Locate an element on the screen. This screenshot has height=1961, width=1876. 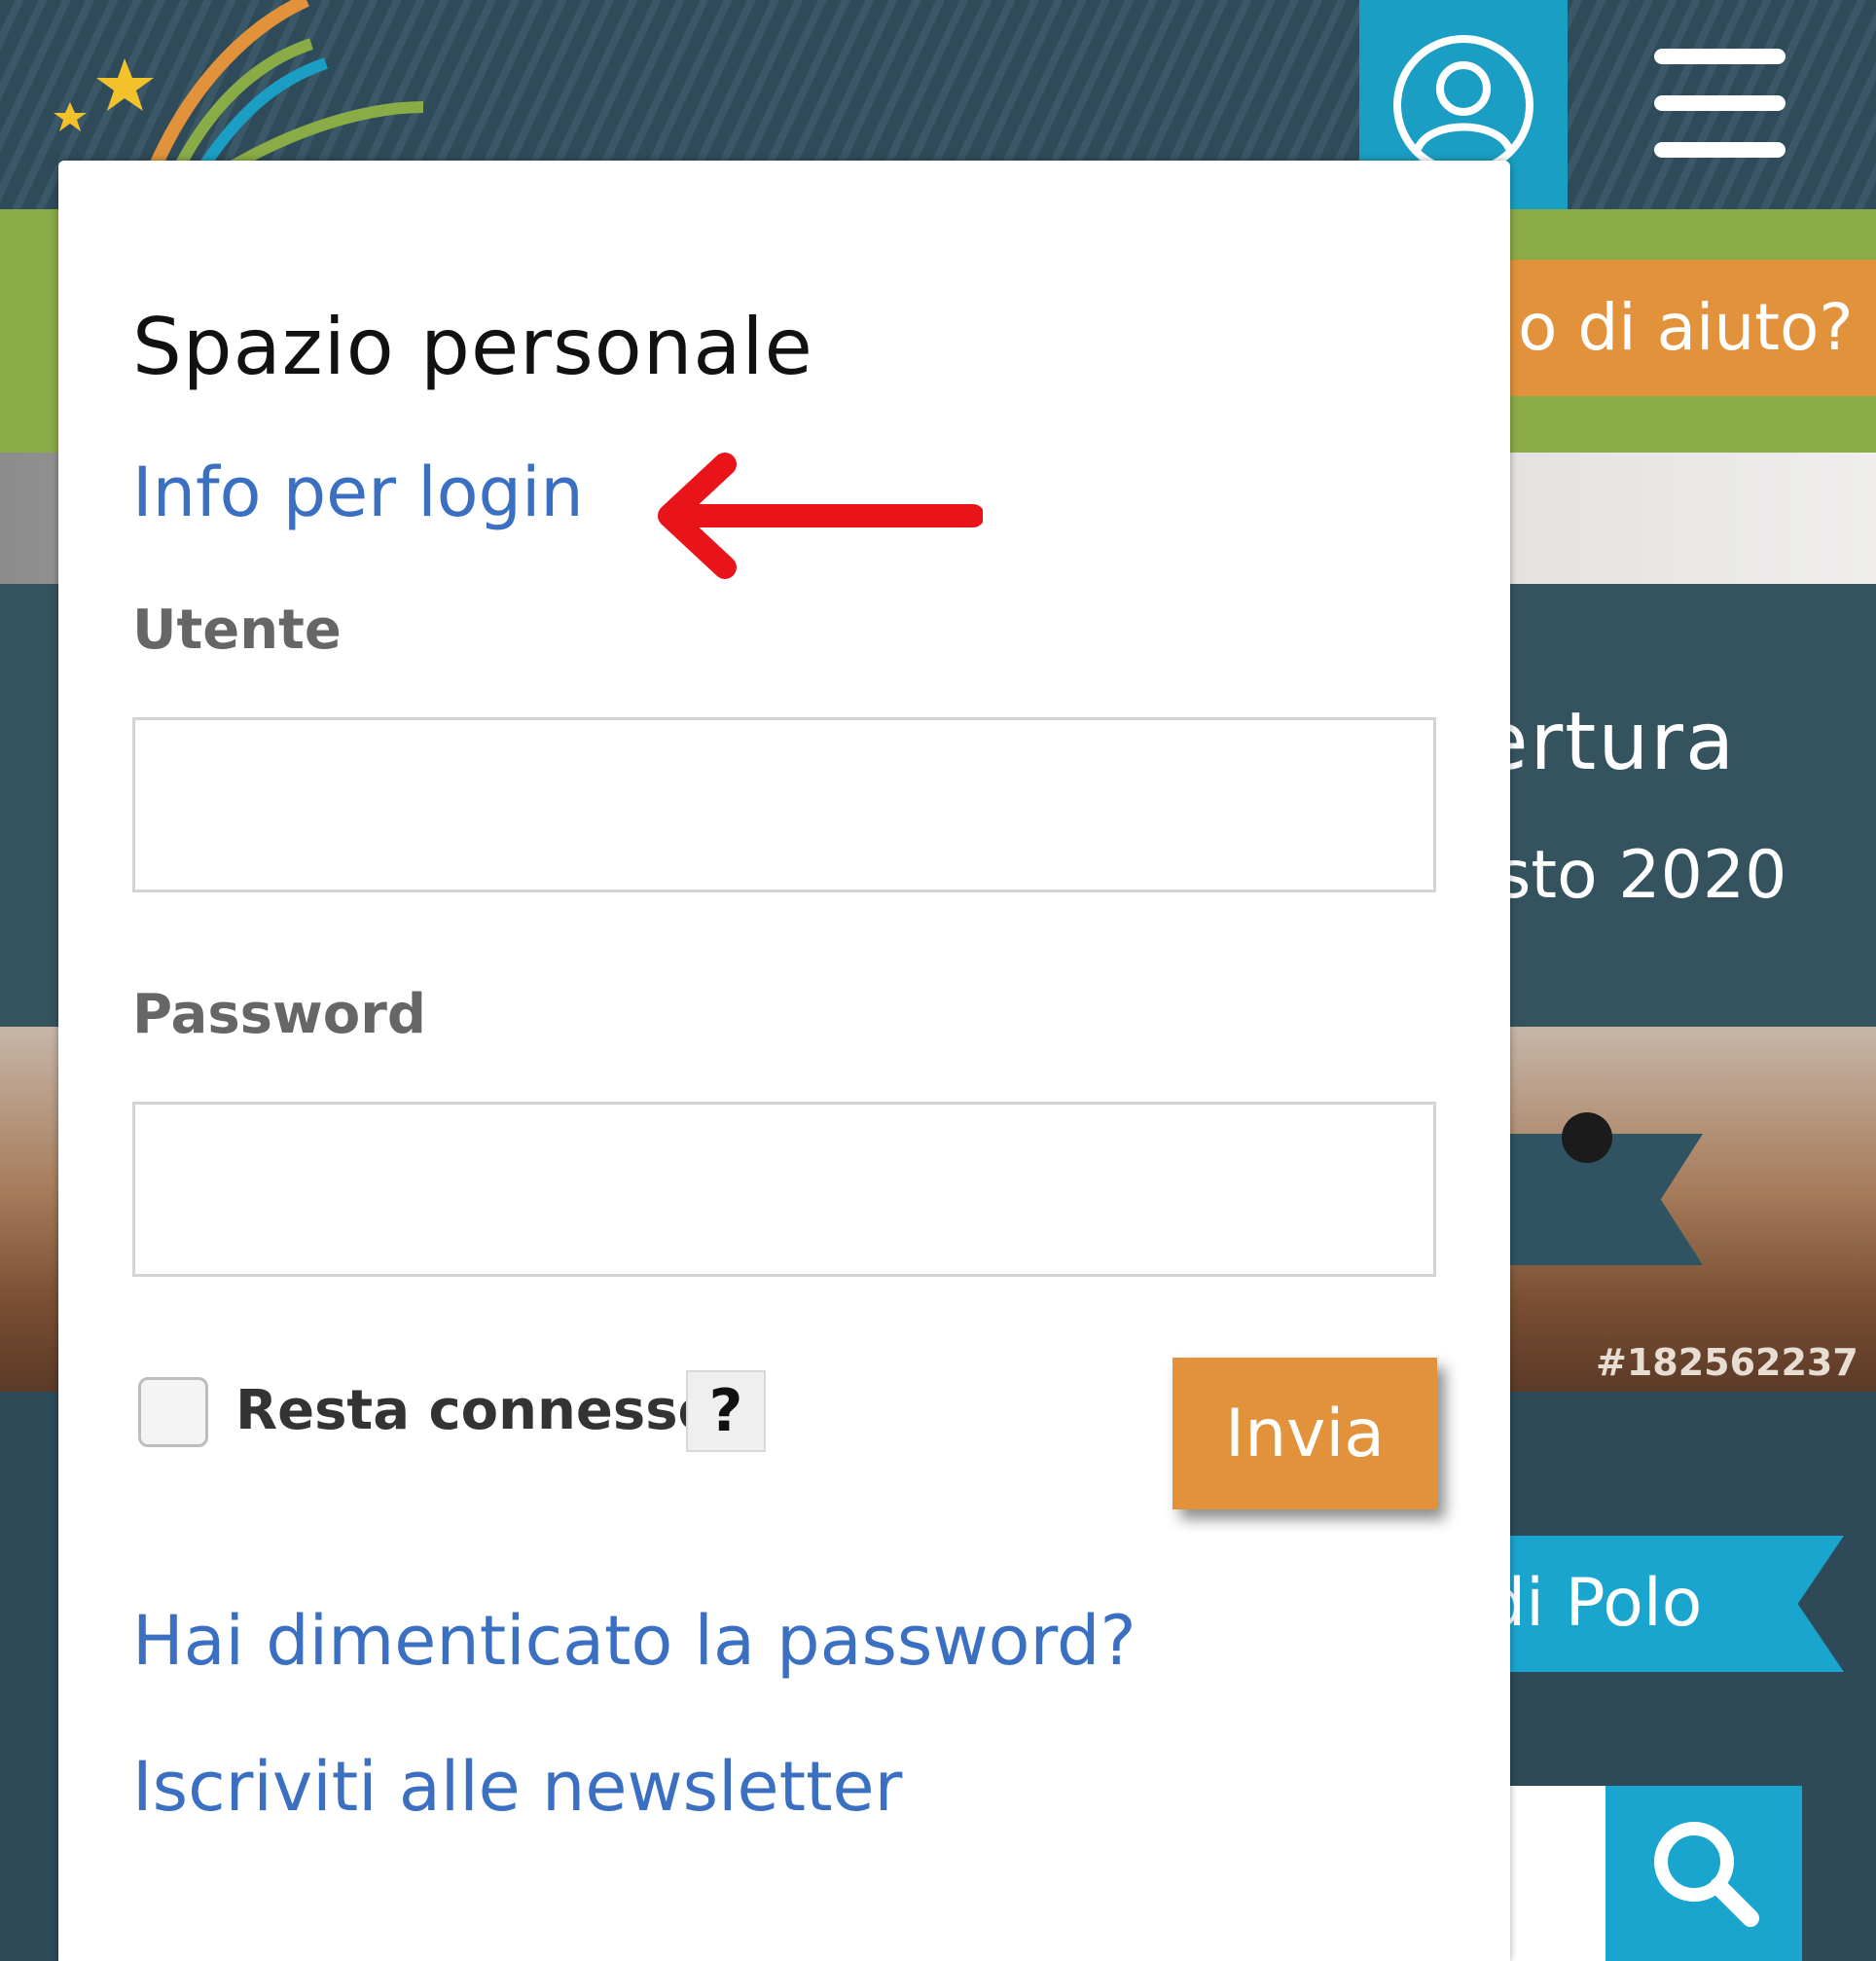
remember-checkbox is located at coordinates (173, 1412).